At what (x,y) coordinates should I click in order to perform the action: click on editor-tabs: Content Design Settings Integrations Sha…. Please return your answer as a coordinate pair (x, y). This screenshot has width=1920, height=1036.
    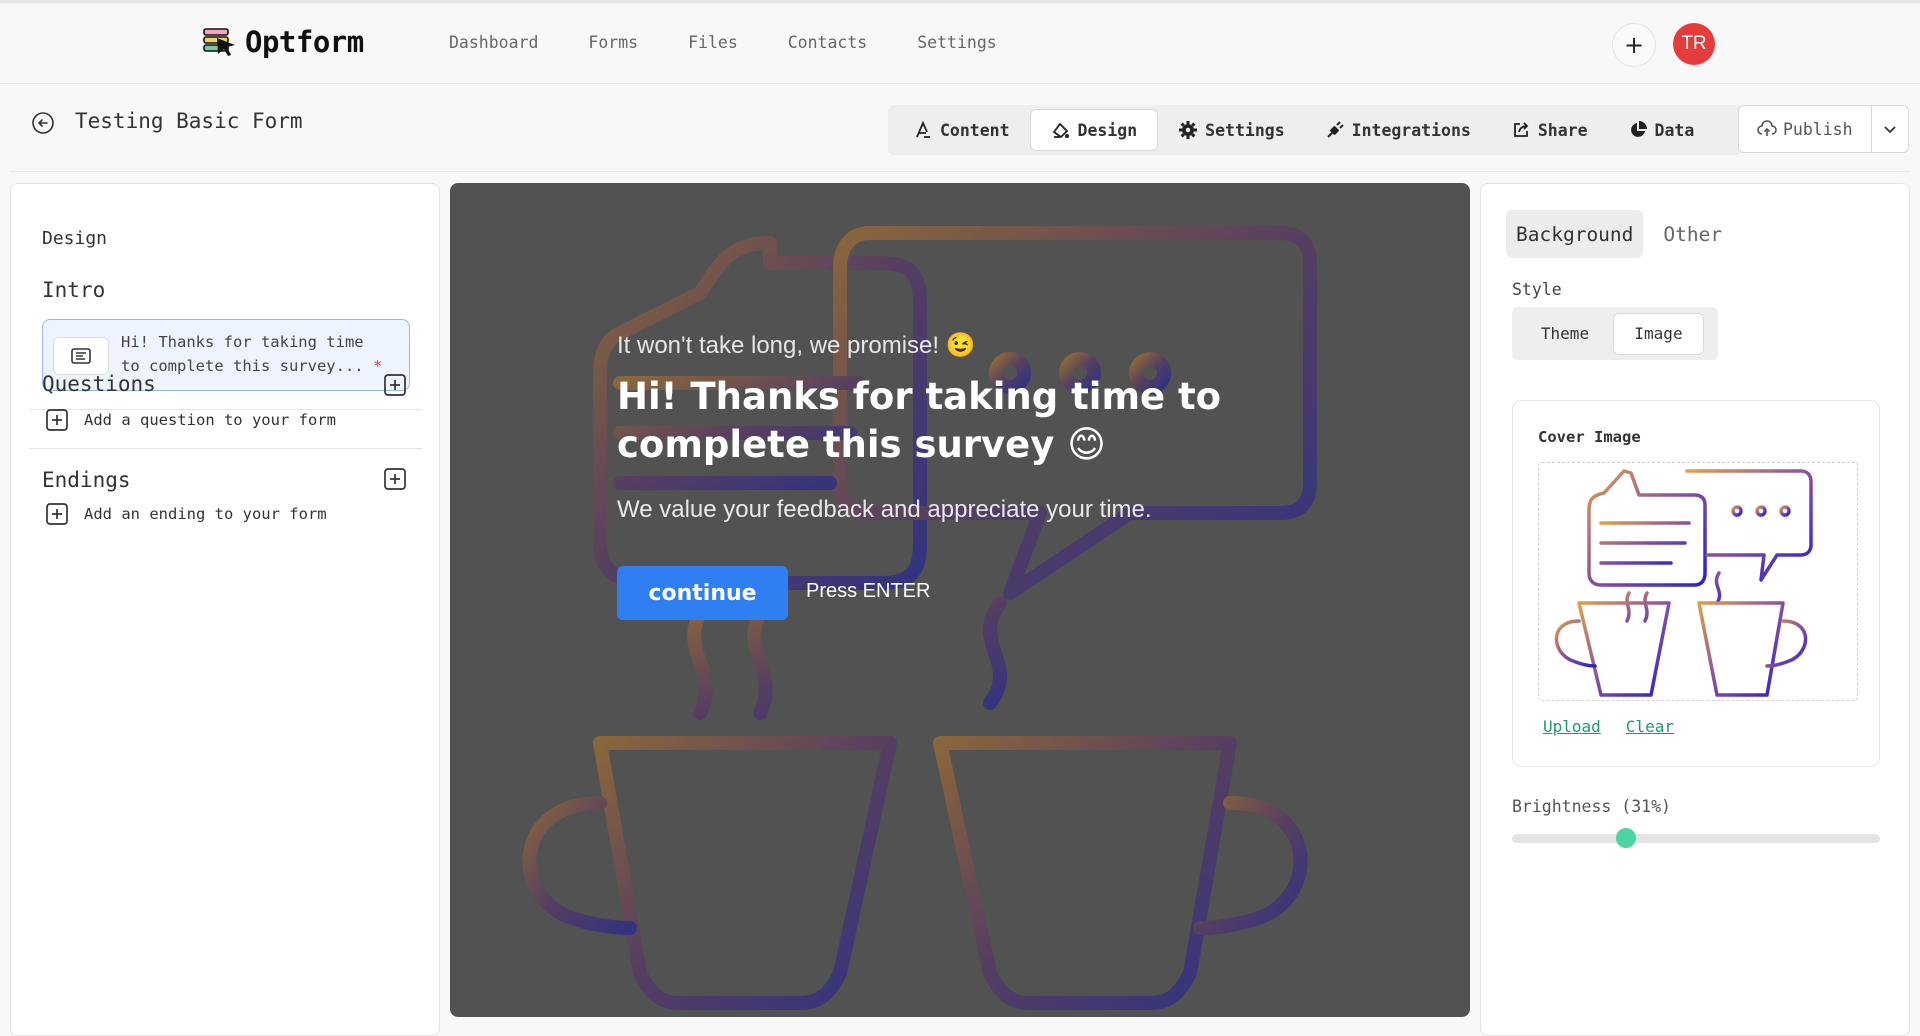
    Looking at the image, I should click on (1315, 130).